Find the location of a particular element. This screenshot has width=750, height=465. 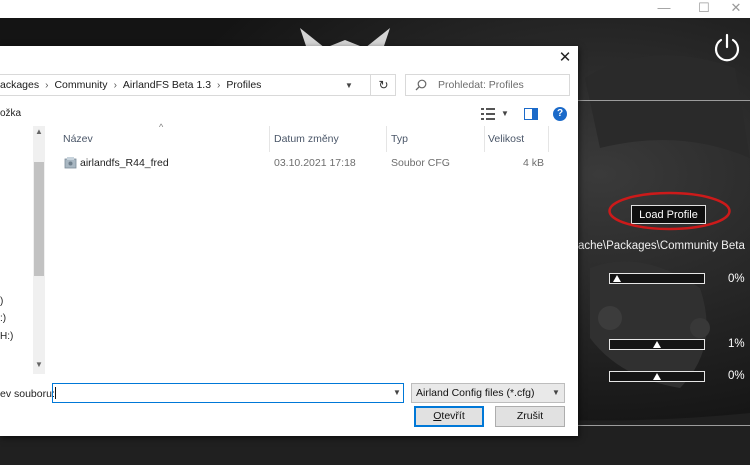

close-button: ✕ is located at coordinates (736, 9).